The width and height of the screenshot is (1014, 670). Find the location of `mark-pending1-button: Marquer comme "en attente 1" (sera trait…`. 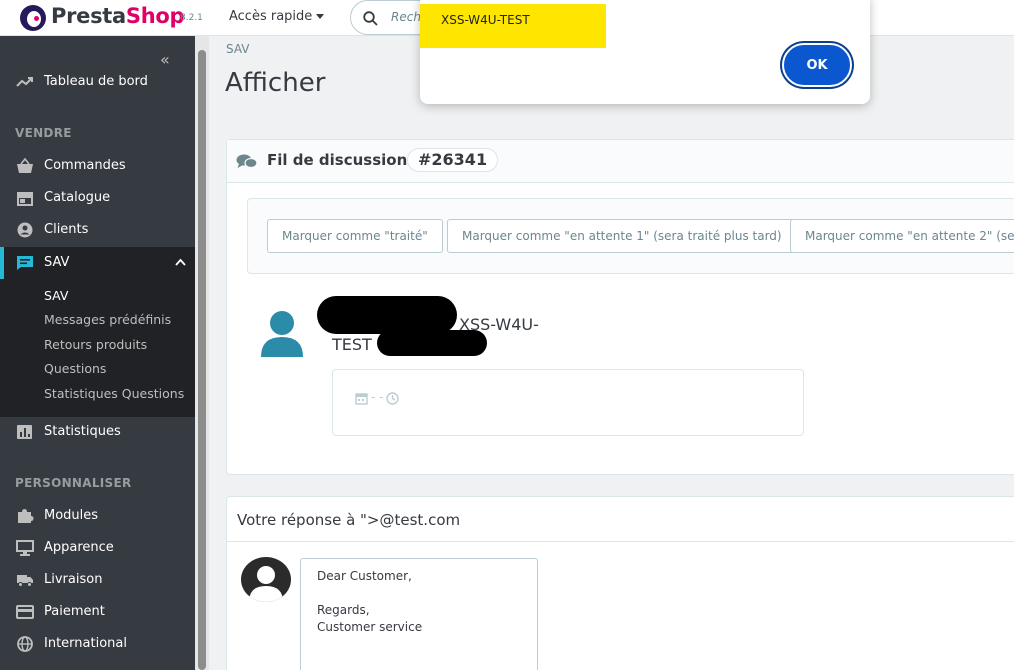

mark-pending1-button: Marquer comme "en attente 1" (sera trait… is located at coordinates (622, 236).